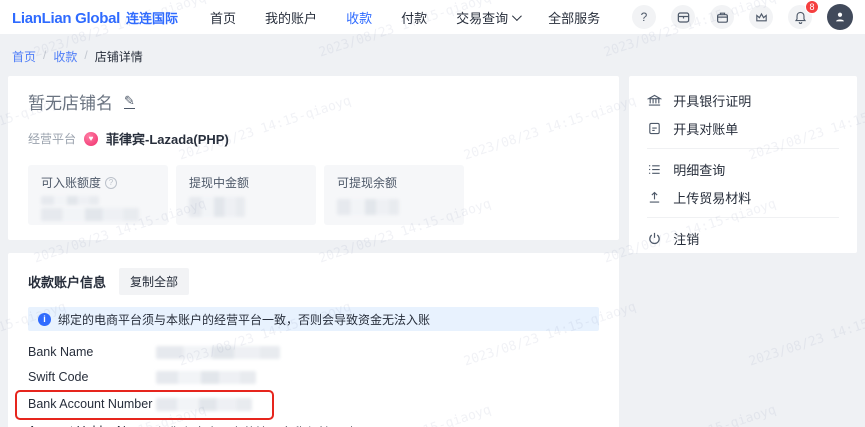  What do you see at coordinates (686, 239) in the screenshot?
I see `action-label: 注销` at bounding box center [686, 239].